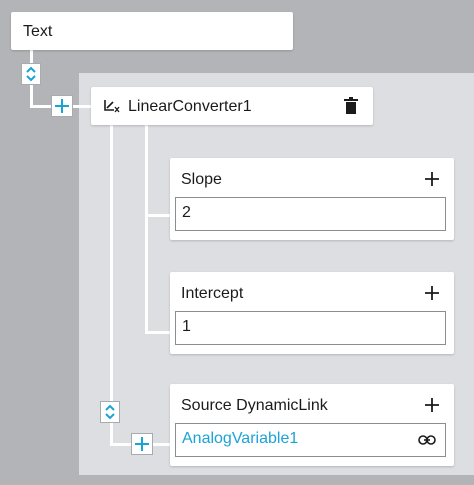 This screenshot has height=485, width=474. I want to click on add-converter-button, so click(62, 106).